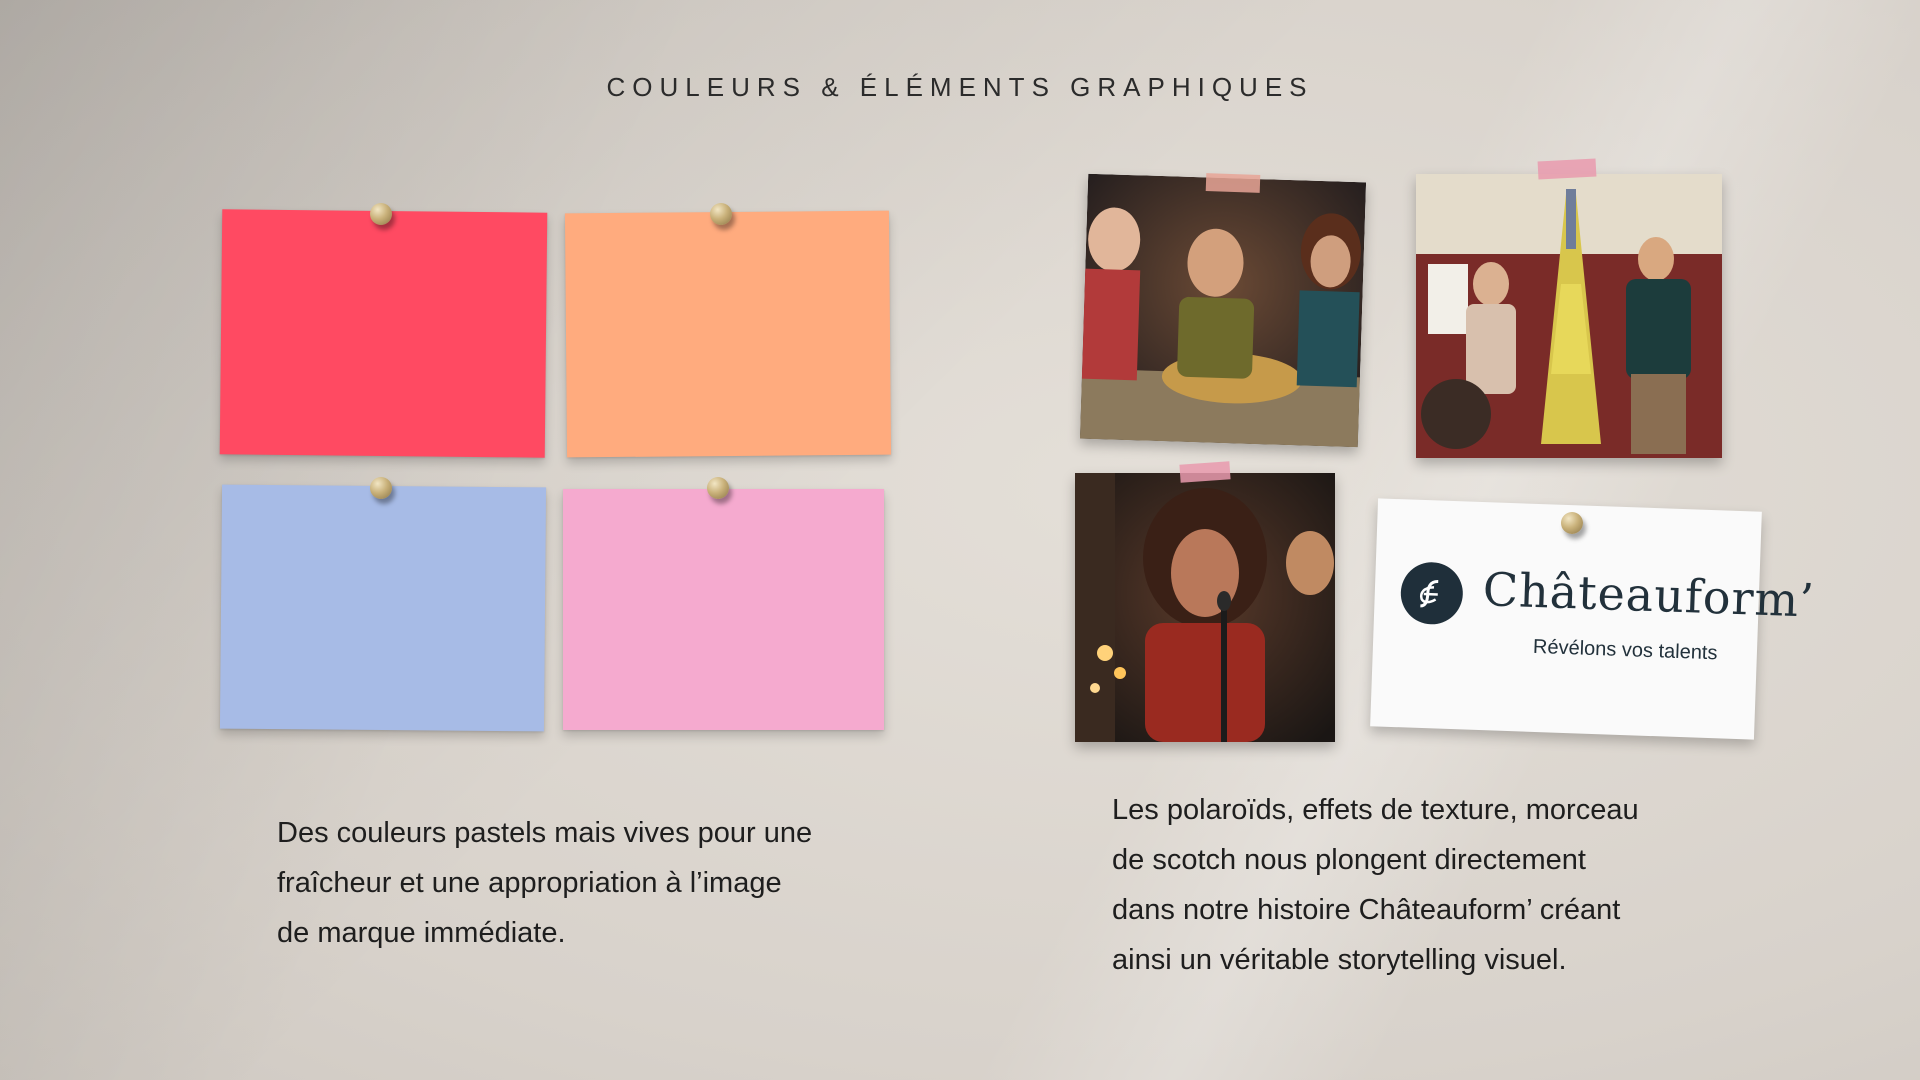 The width and height of the screenshot is (1920, 1080). I want to click on page-title: COULEURS & ÉLÉMENTS GRAPHIQUES, so click(960, 87).